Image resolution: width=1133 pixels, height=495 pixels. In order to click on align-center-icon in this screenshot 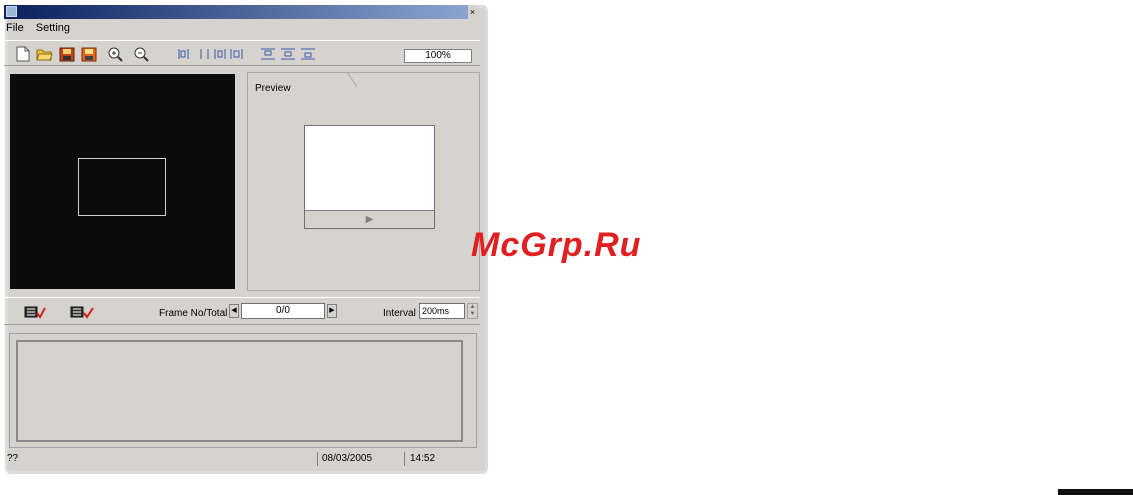, I will do `click(204, 54)`.